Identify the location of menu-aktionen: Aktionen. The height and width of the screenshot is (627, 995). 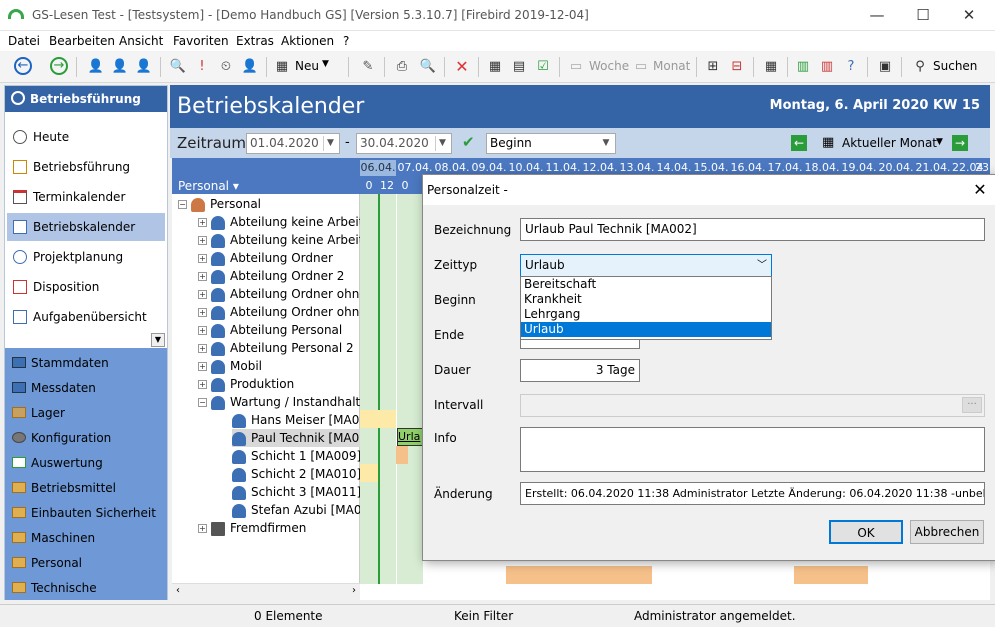
(307, 41).